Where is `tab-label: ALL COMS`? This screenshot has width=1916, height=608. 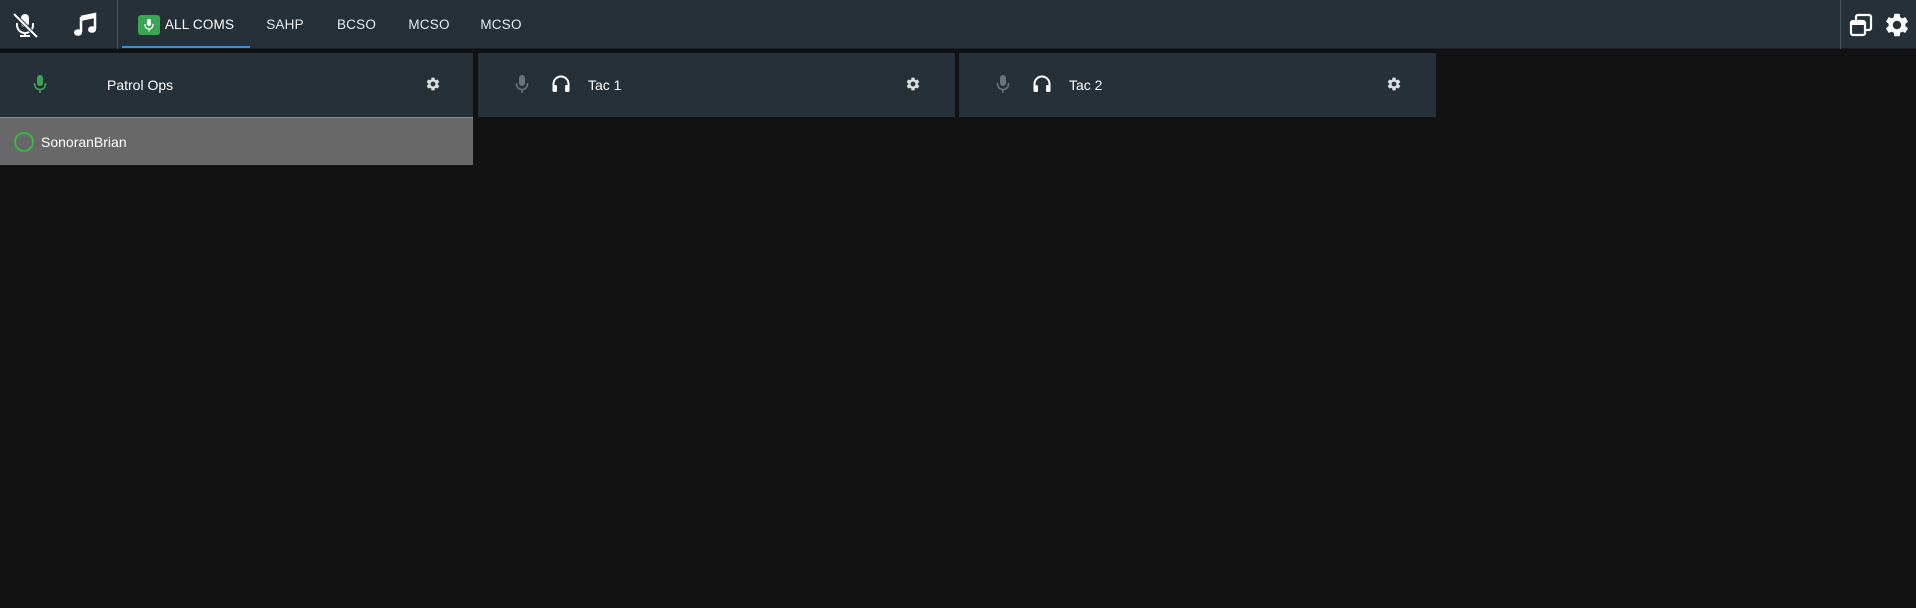 tab-label: ALL COMS is located at coordinates (199, 24).